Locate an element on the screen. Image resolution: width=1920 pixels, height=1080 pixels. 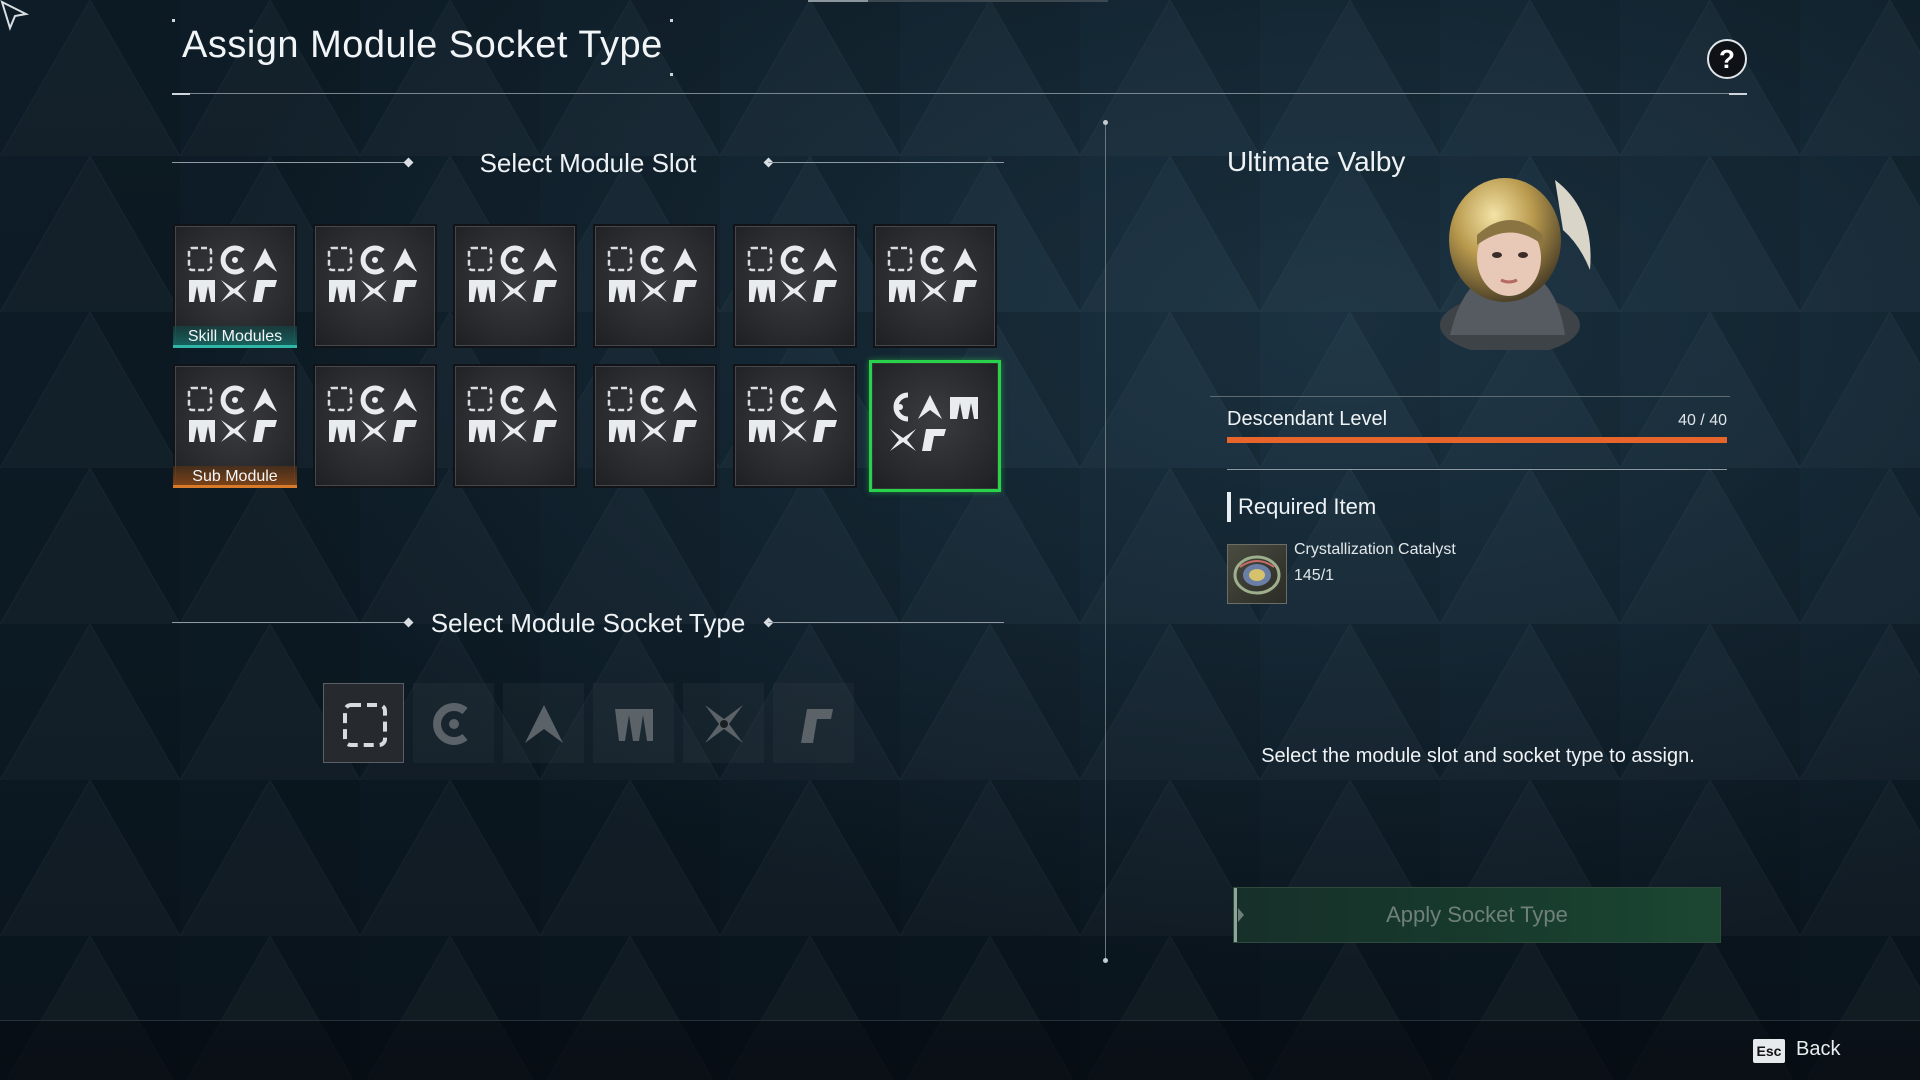
header-divider is located at coordinates (959, 93).